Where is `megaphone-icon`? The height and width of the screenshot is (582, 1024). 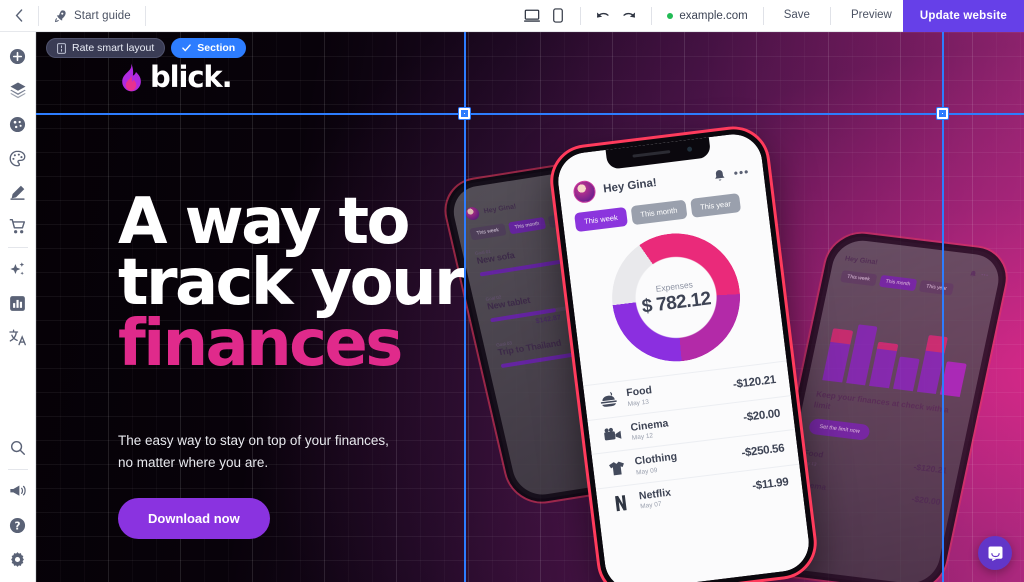 megaphone-icon is located at coordinates (18, 490).